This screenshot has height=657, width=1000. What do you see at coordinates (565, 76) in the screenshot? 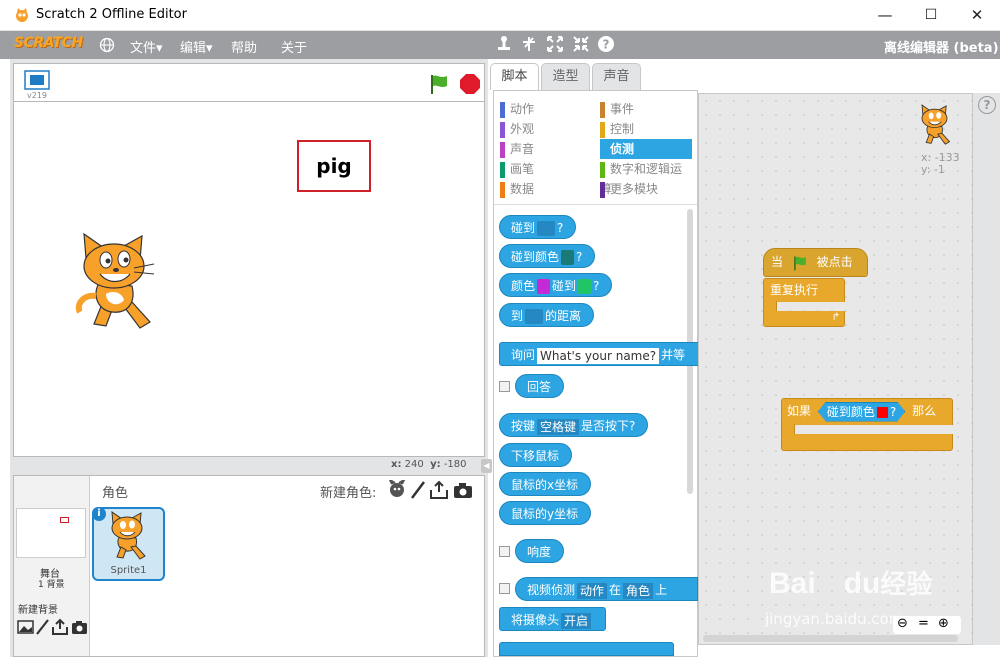
I see `tab-costumes: 造型` at bounding box center [565, 76].